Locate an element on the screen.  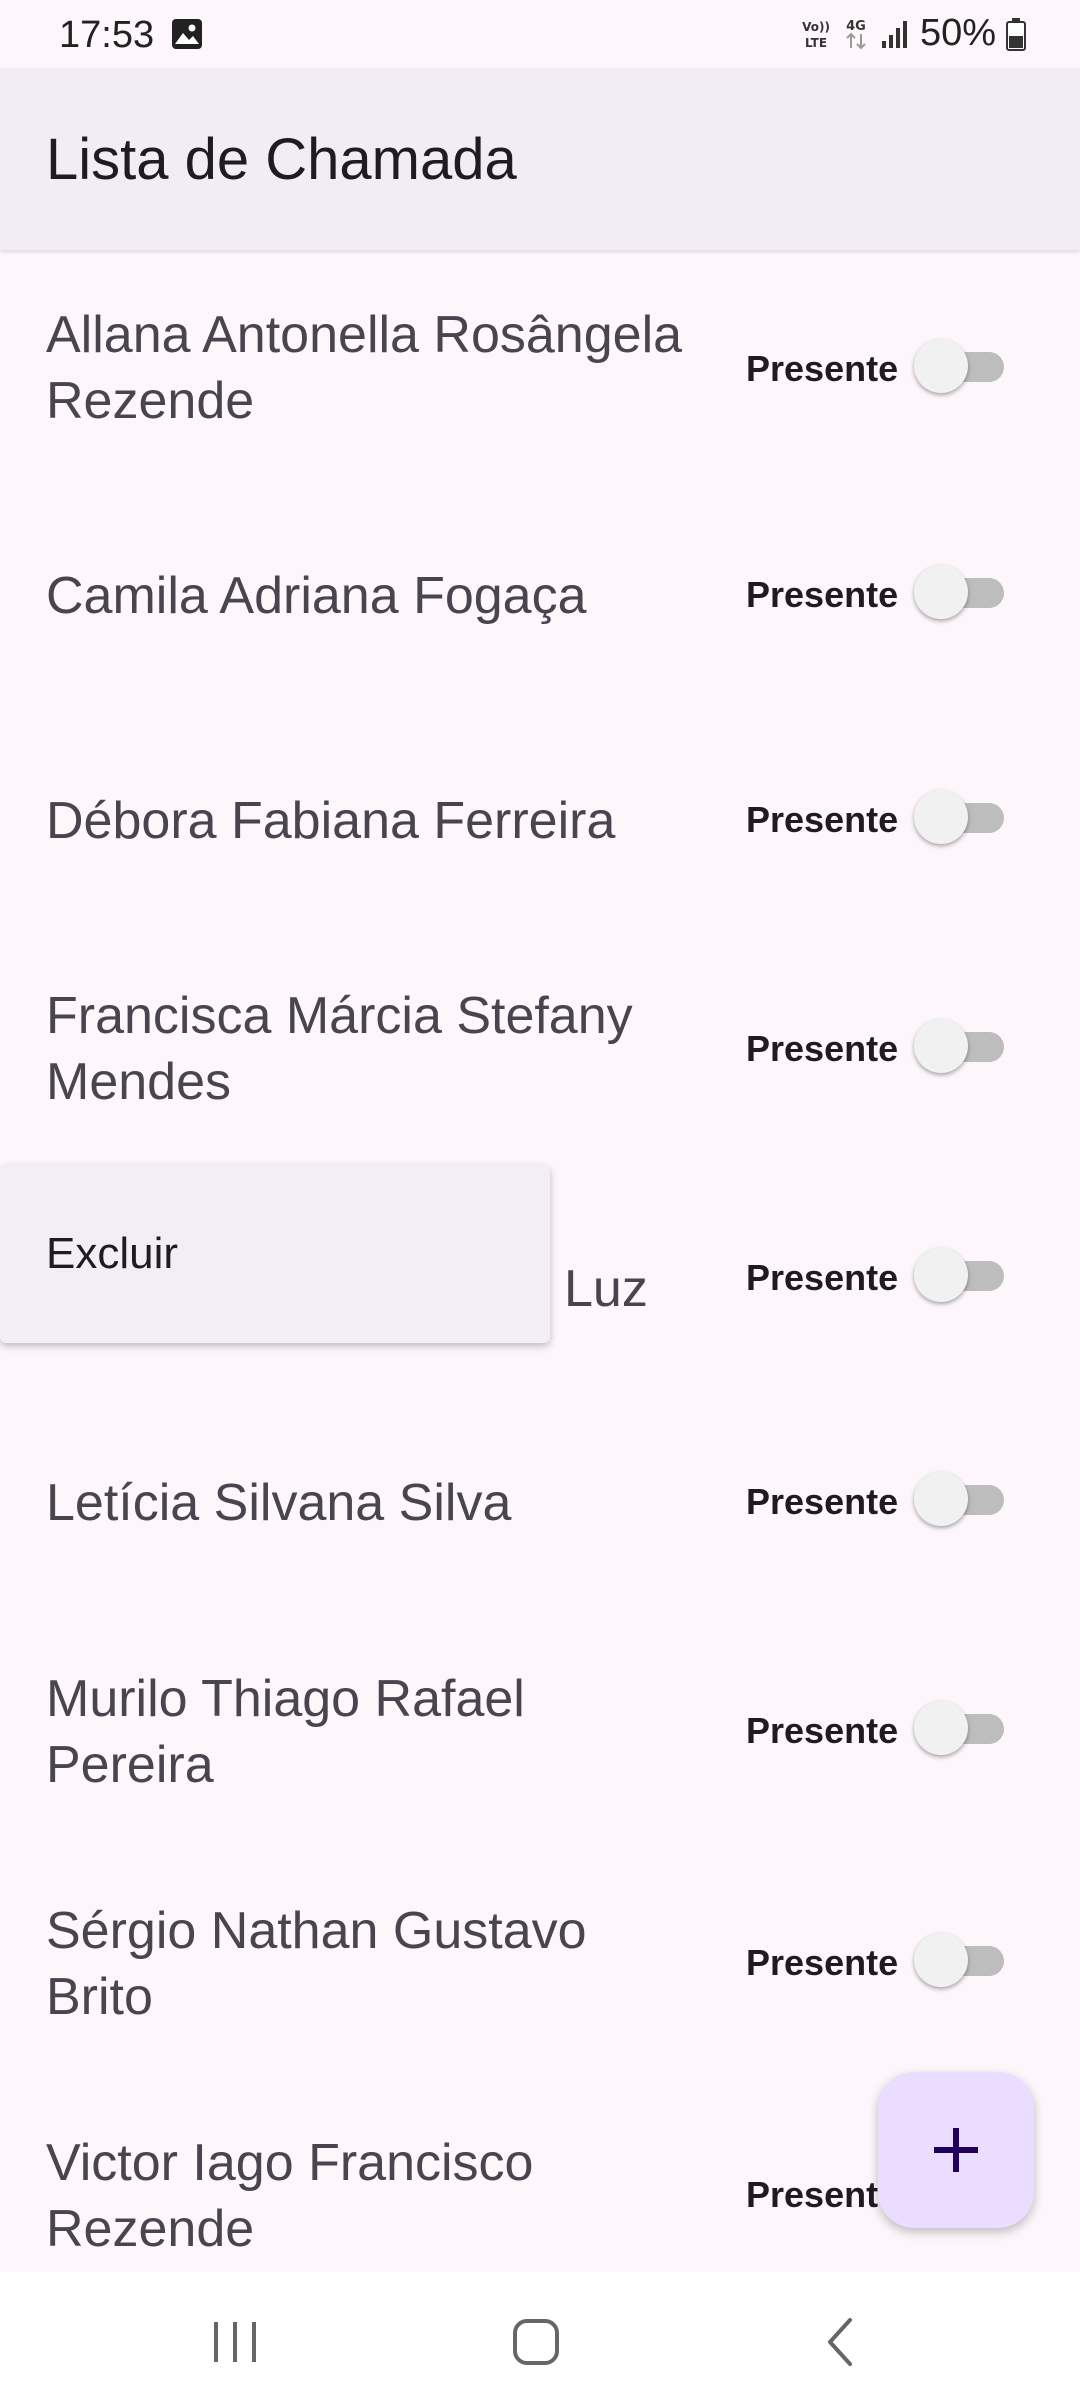
student-name: Luz is located at coordinates (606, 1289).